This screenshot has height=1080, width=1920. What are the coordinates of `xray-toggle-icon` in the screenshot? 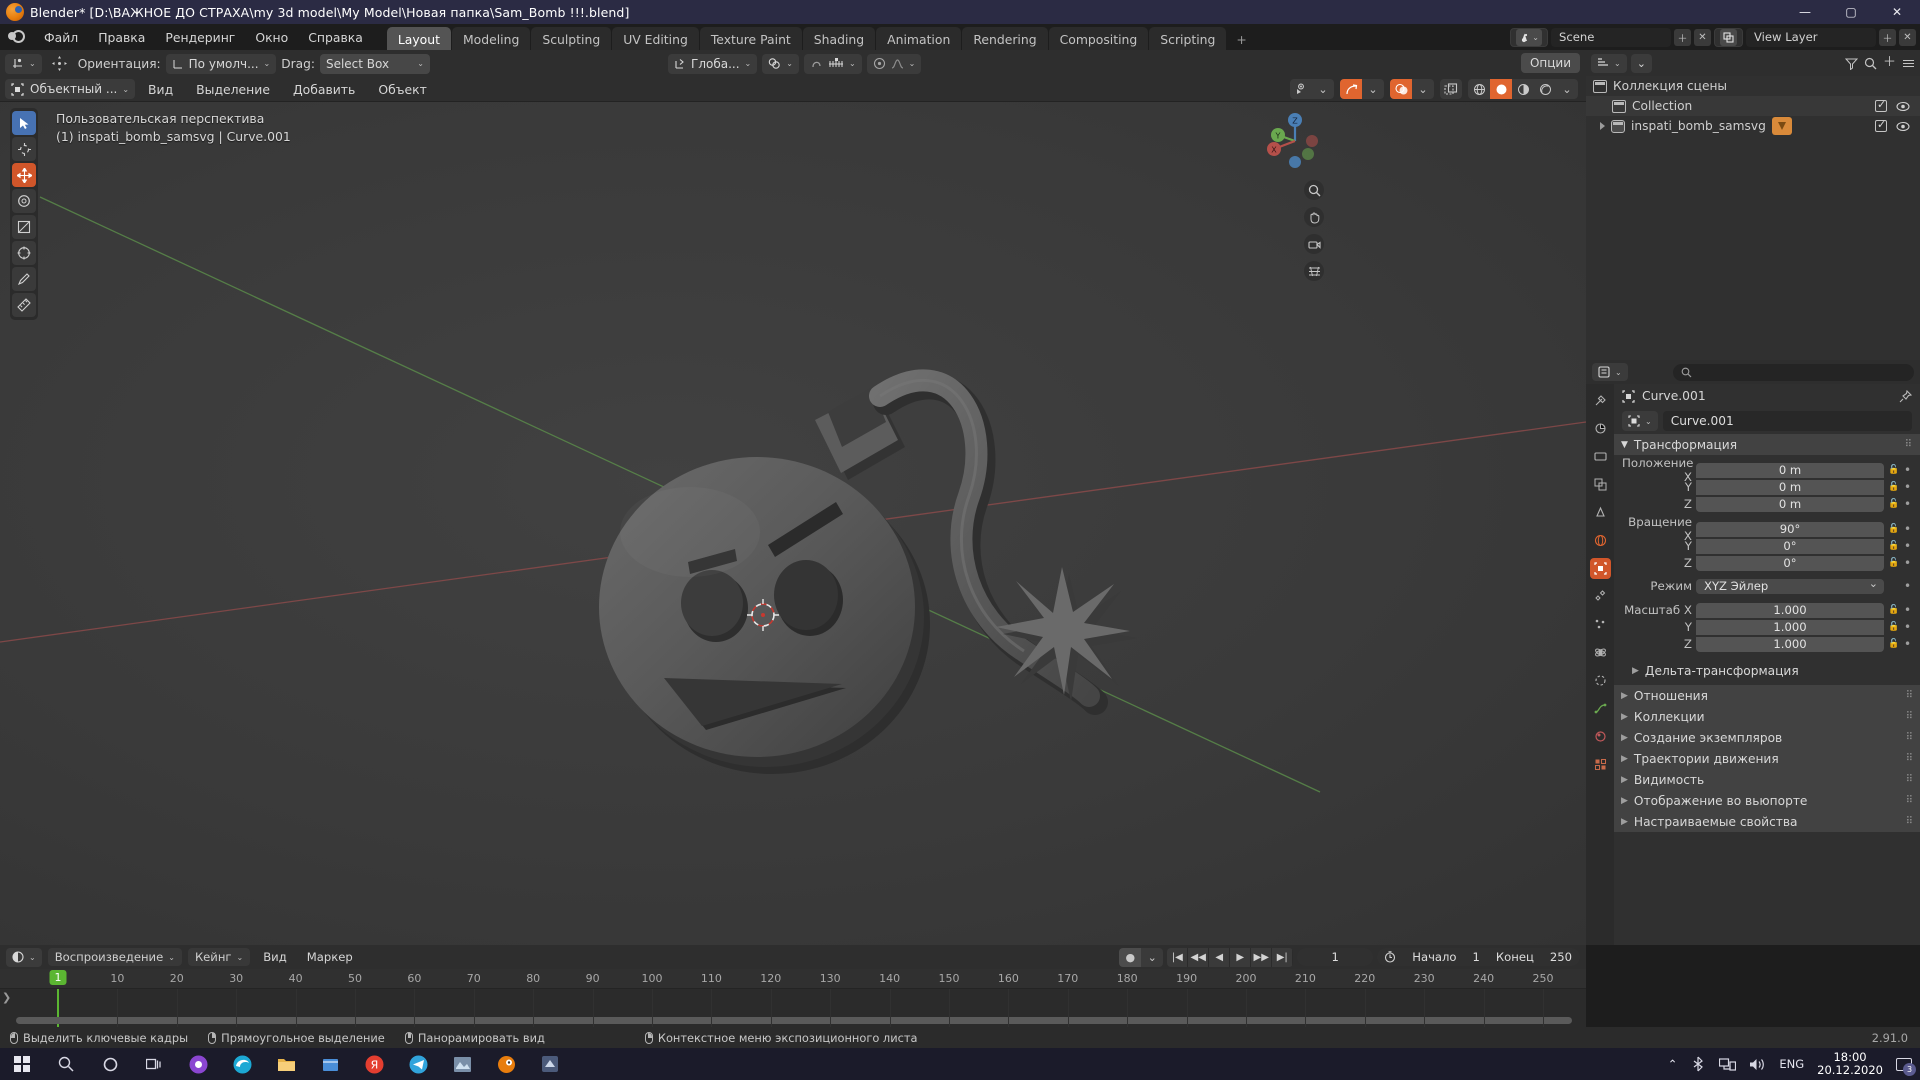 It's located at (1451, 89).